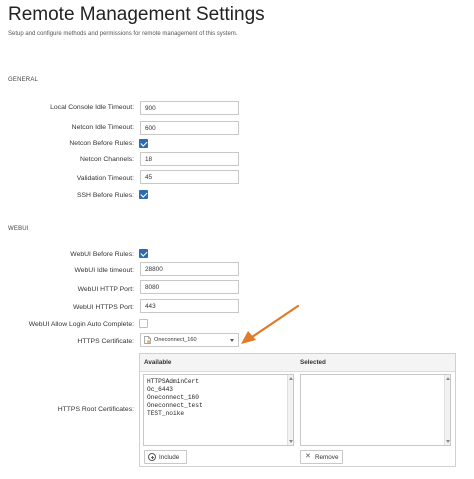  Describe the element at coordinates (232, 340) in the screenshot. I see `chevron-down-icon` at that location.